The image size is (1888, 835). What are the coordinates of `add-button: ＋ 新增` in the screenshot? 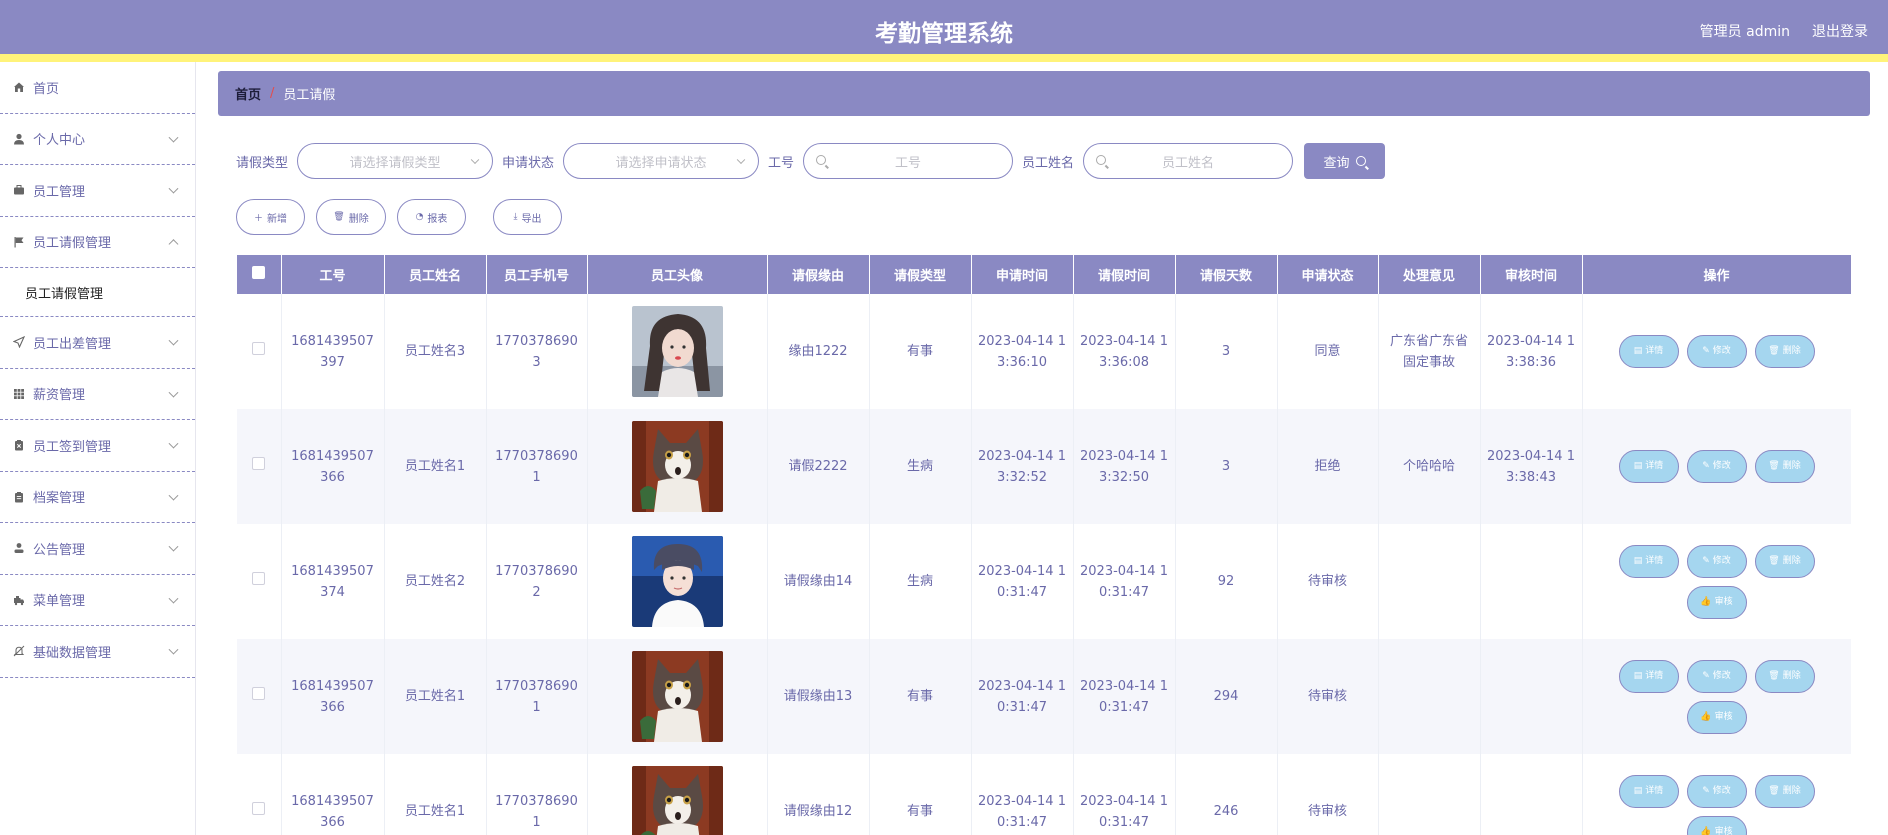 It's located at (270, 217).